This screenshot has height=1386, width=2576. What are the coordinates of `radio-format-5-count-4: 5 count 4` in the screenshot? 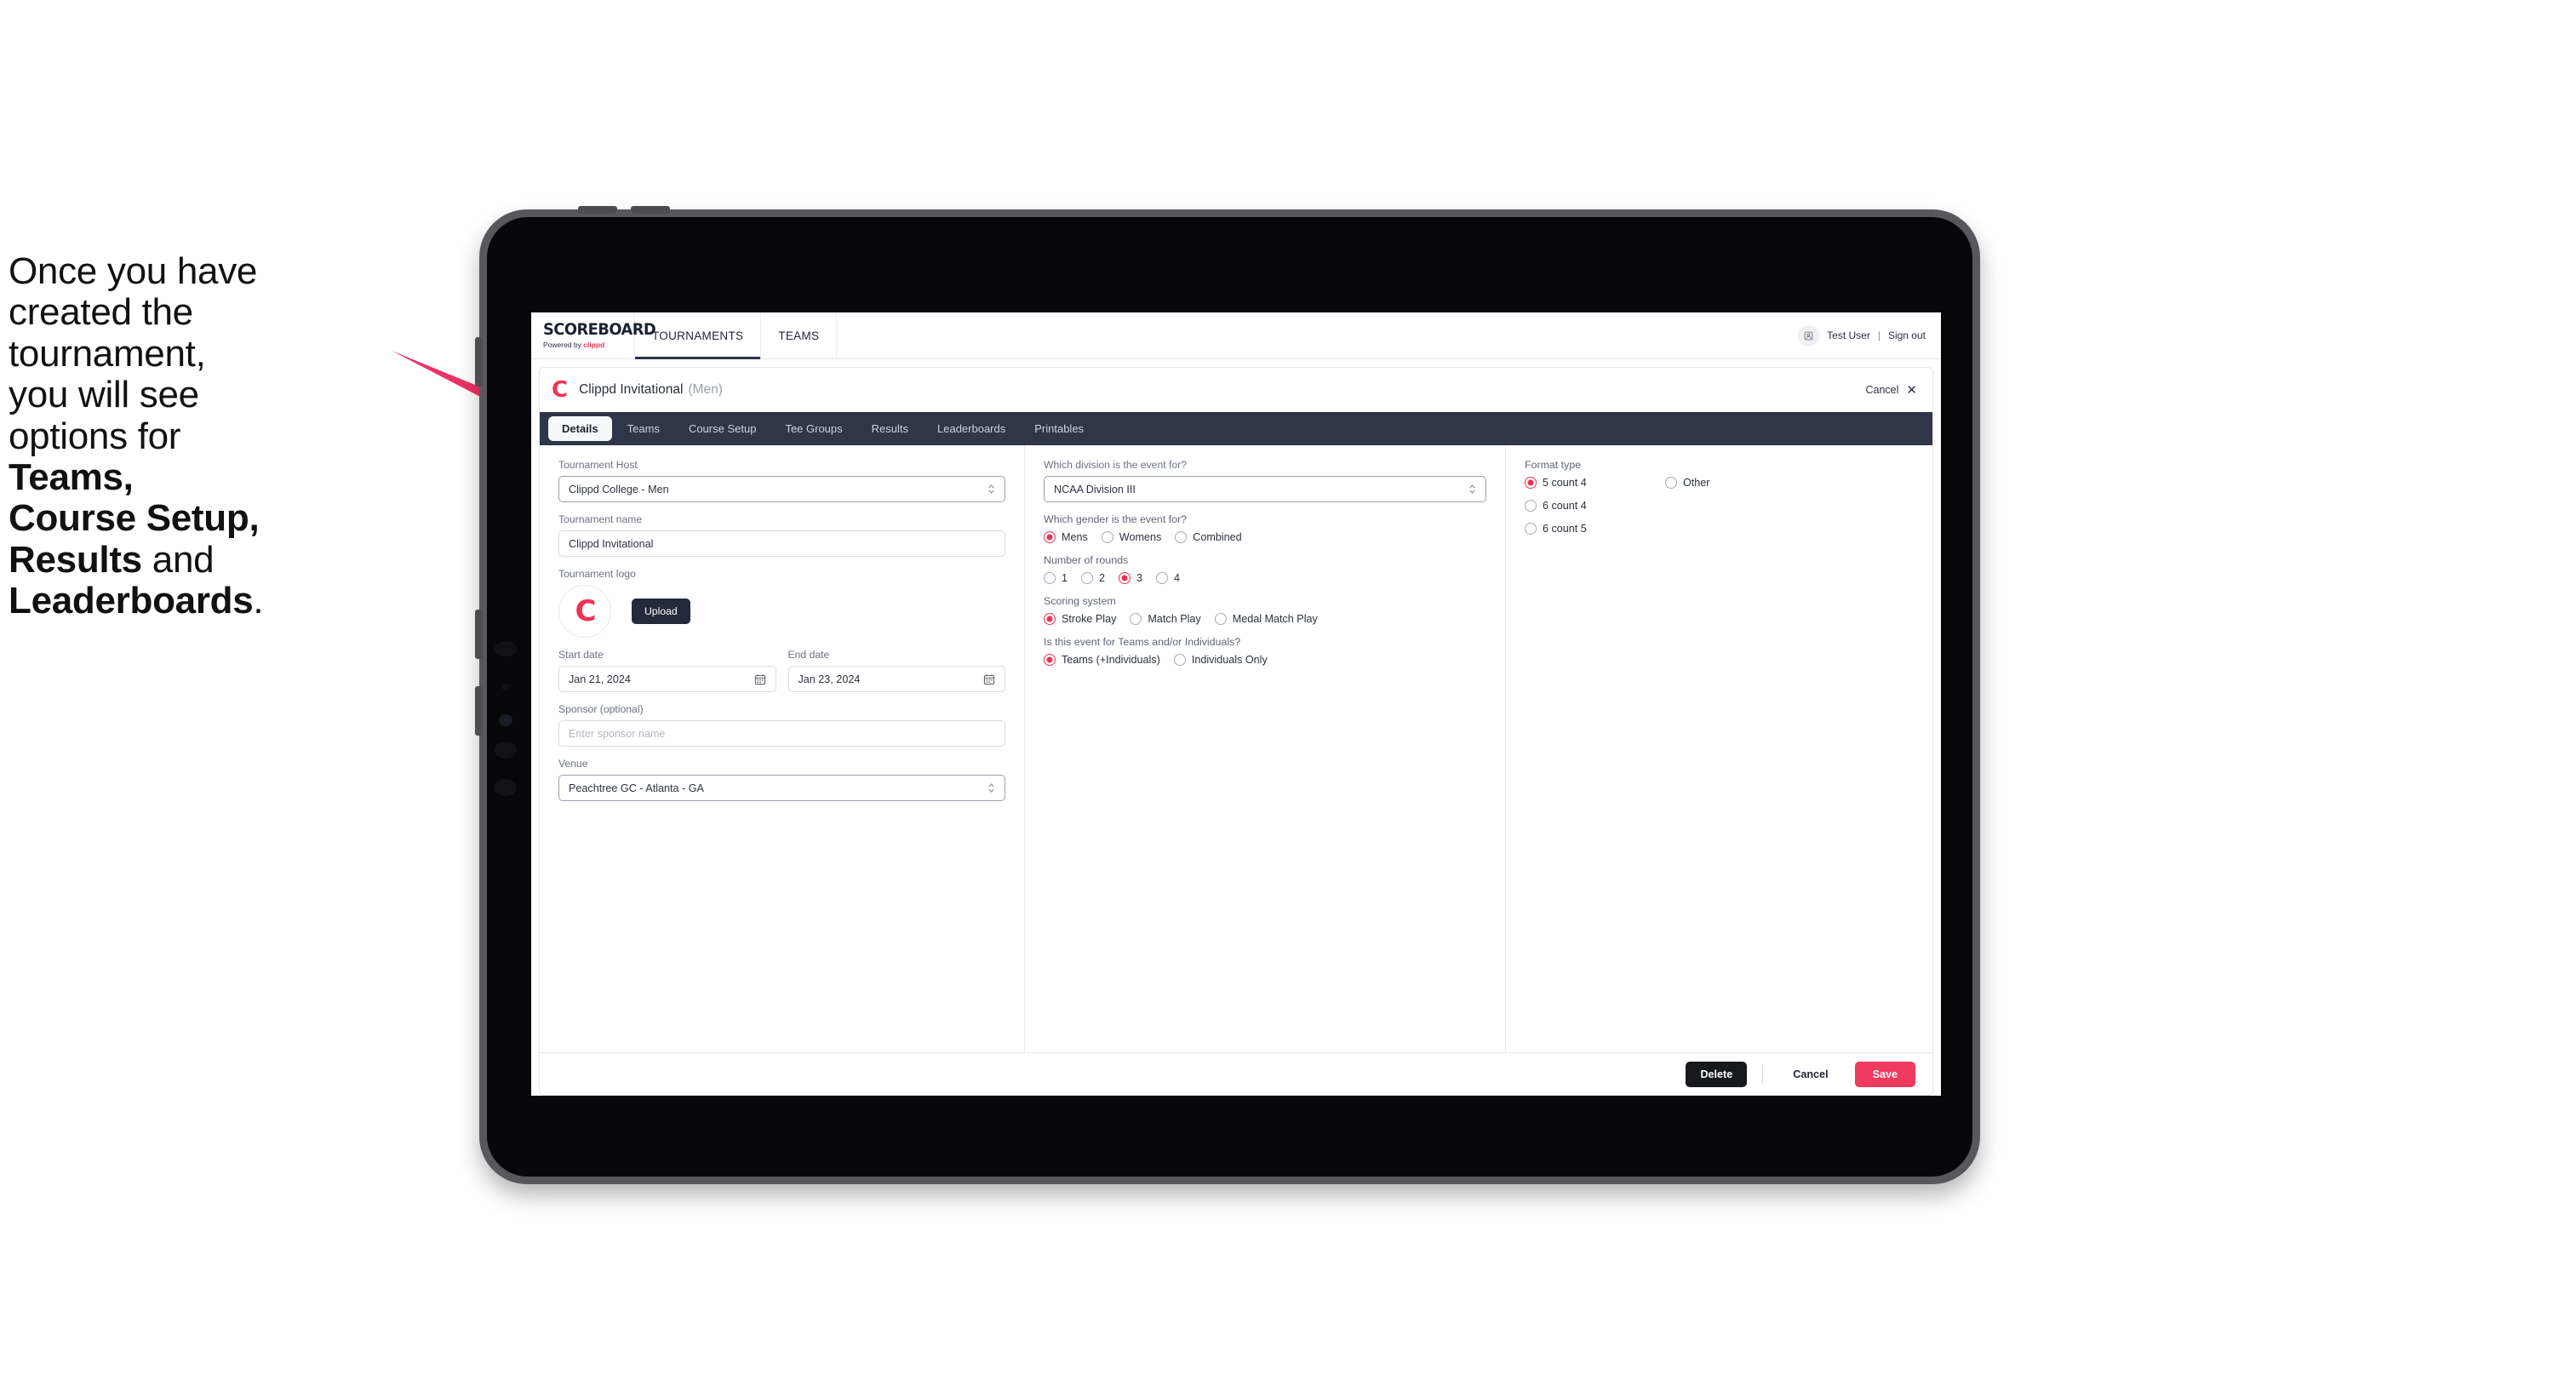 It's located at (1595, 483).